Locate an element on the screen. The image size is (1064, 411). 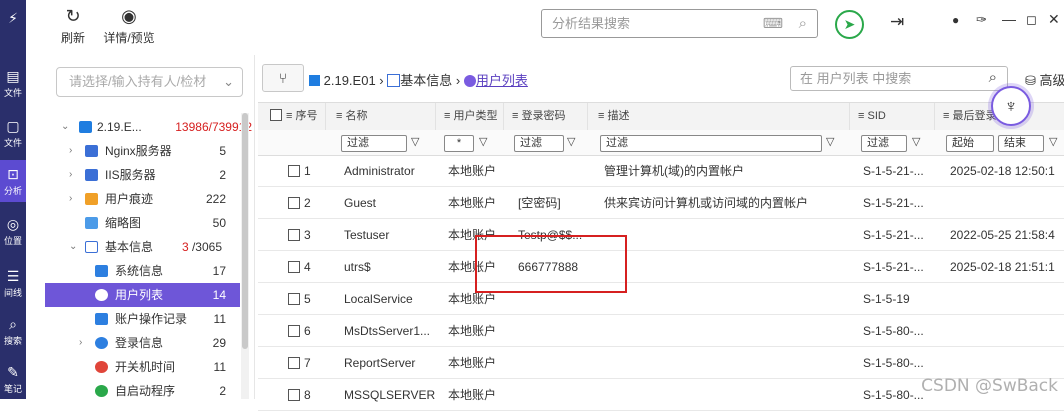
rail-item-analysis: ⊡ 分析 is located at coordinates (13, 181).